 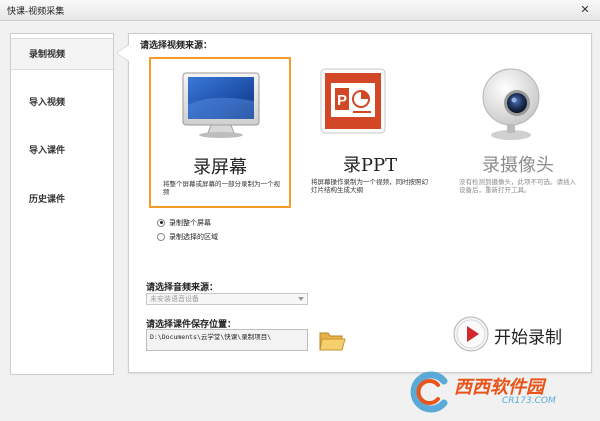 What do you see at coordinates (47, 151) in the screenshot?
I see `sidebar-item-label: 导入课件` at bounding box center [47, 151].